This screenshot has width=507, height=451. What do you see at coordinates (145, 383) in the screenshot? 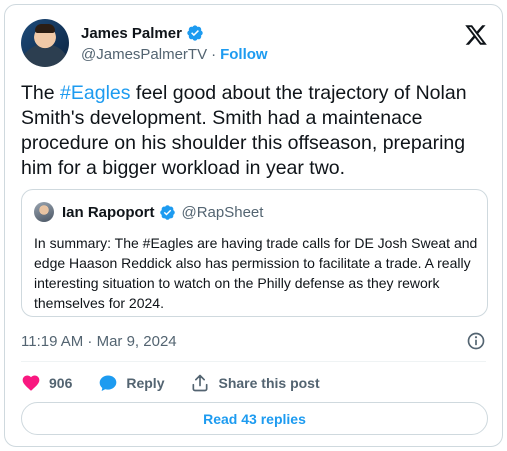
I see `reply-label: Reply` at bounding box center [145, 383].